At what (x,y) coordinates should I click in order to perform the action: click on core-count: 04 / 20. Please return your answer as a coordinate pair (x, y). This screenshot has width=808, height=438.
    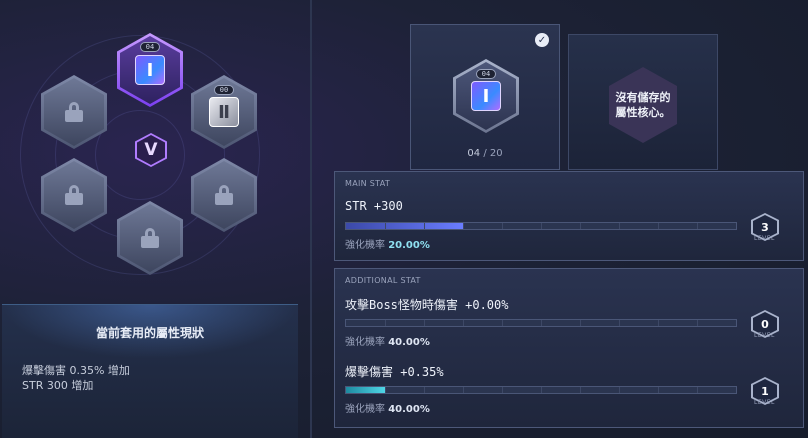
    Looking at the image, I should click on (485, 153).